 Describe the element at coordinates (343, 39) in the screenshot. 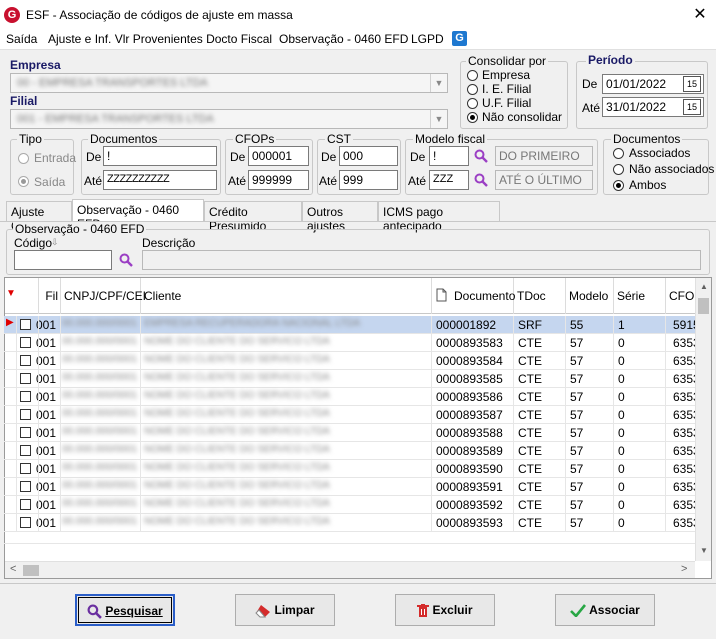

I see `menu-observacao: Observação - 0460 EFD` at that location.